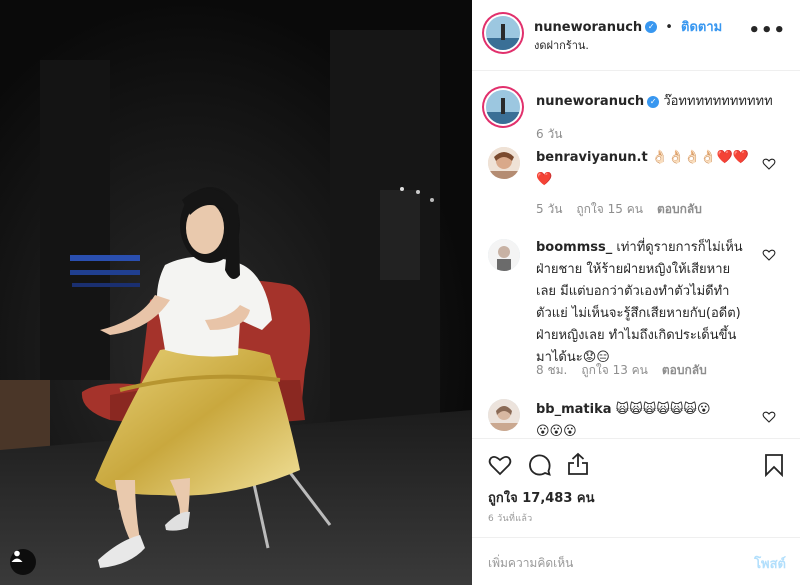  Describe the element at coordinates (638, 313) in the screenshot. I see `comment-body-line: ตัวแย่ ไม่เห็นจะรู้สึกเสียหายกับ(อดีต)` at that location.